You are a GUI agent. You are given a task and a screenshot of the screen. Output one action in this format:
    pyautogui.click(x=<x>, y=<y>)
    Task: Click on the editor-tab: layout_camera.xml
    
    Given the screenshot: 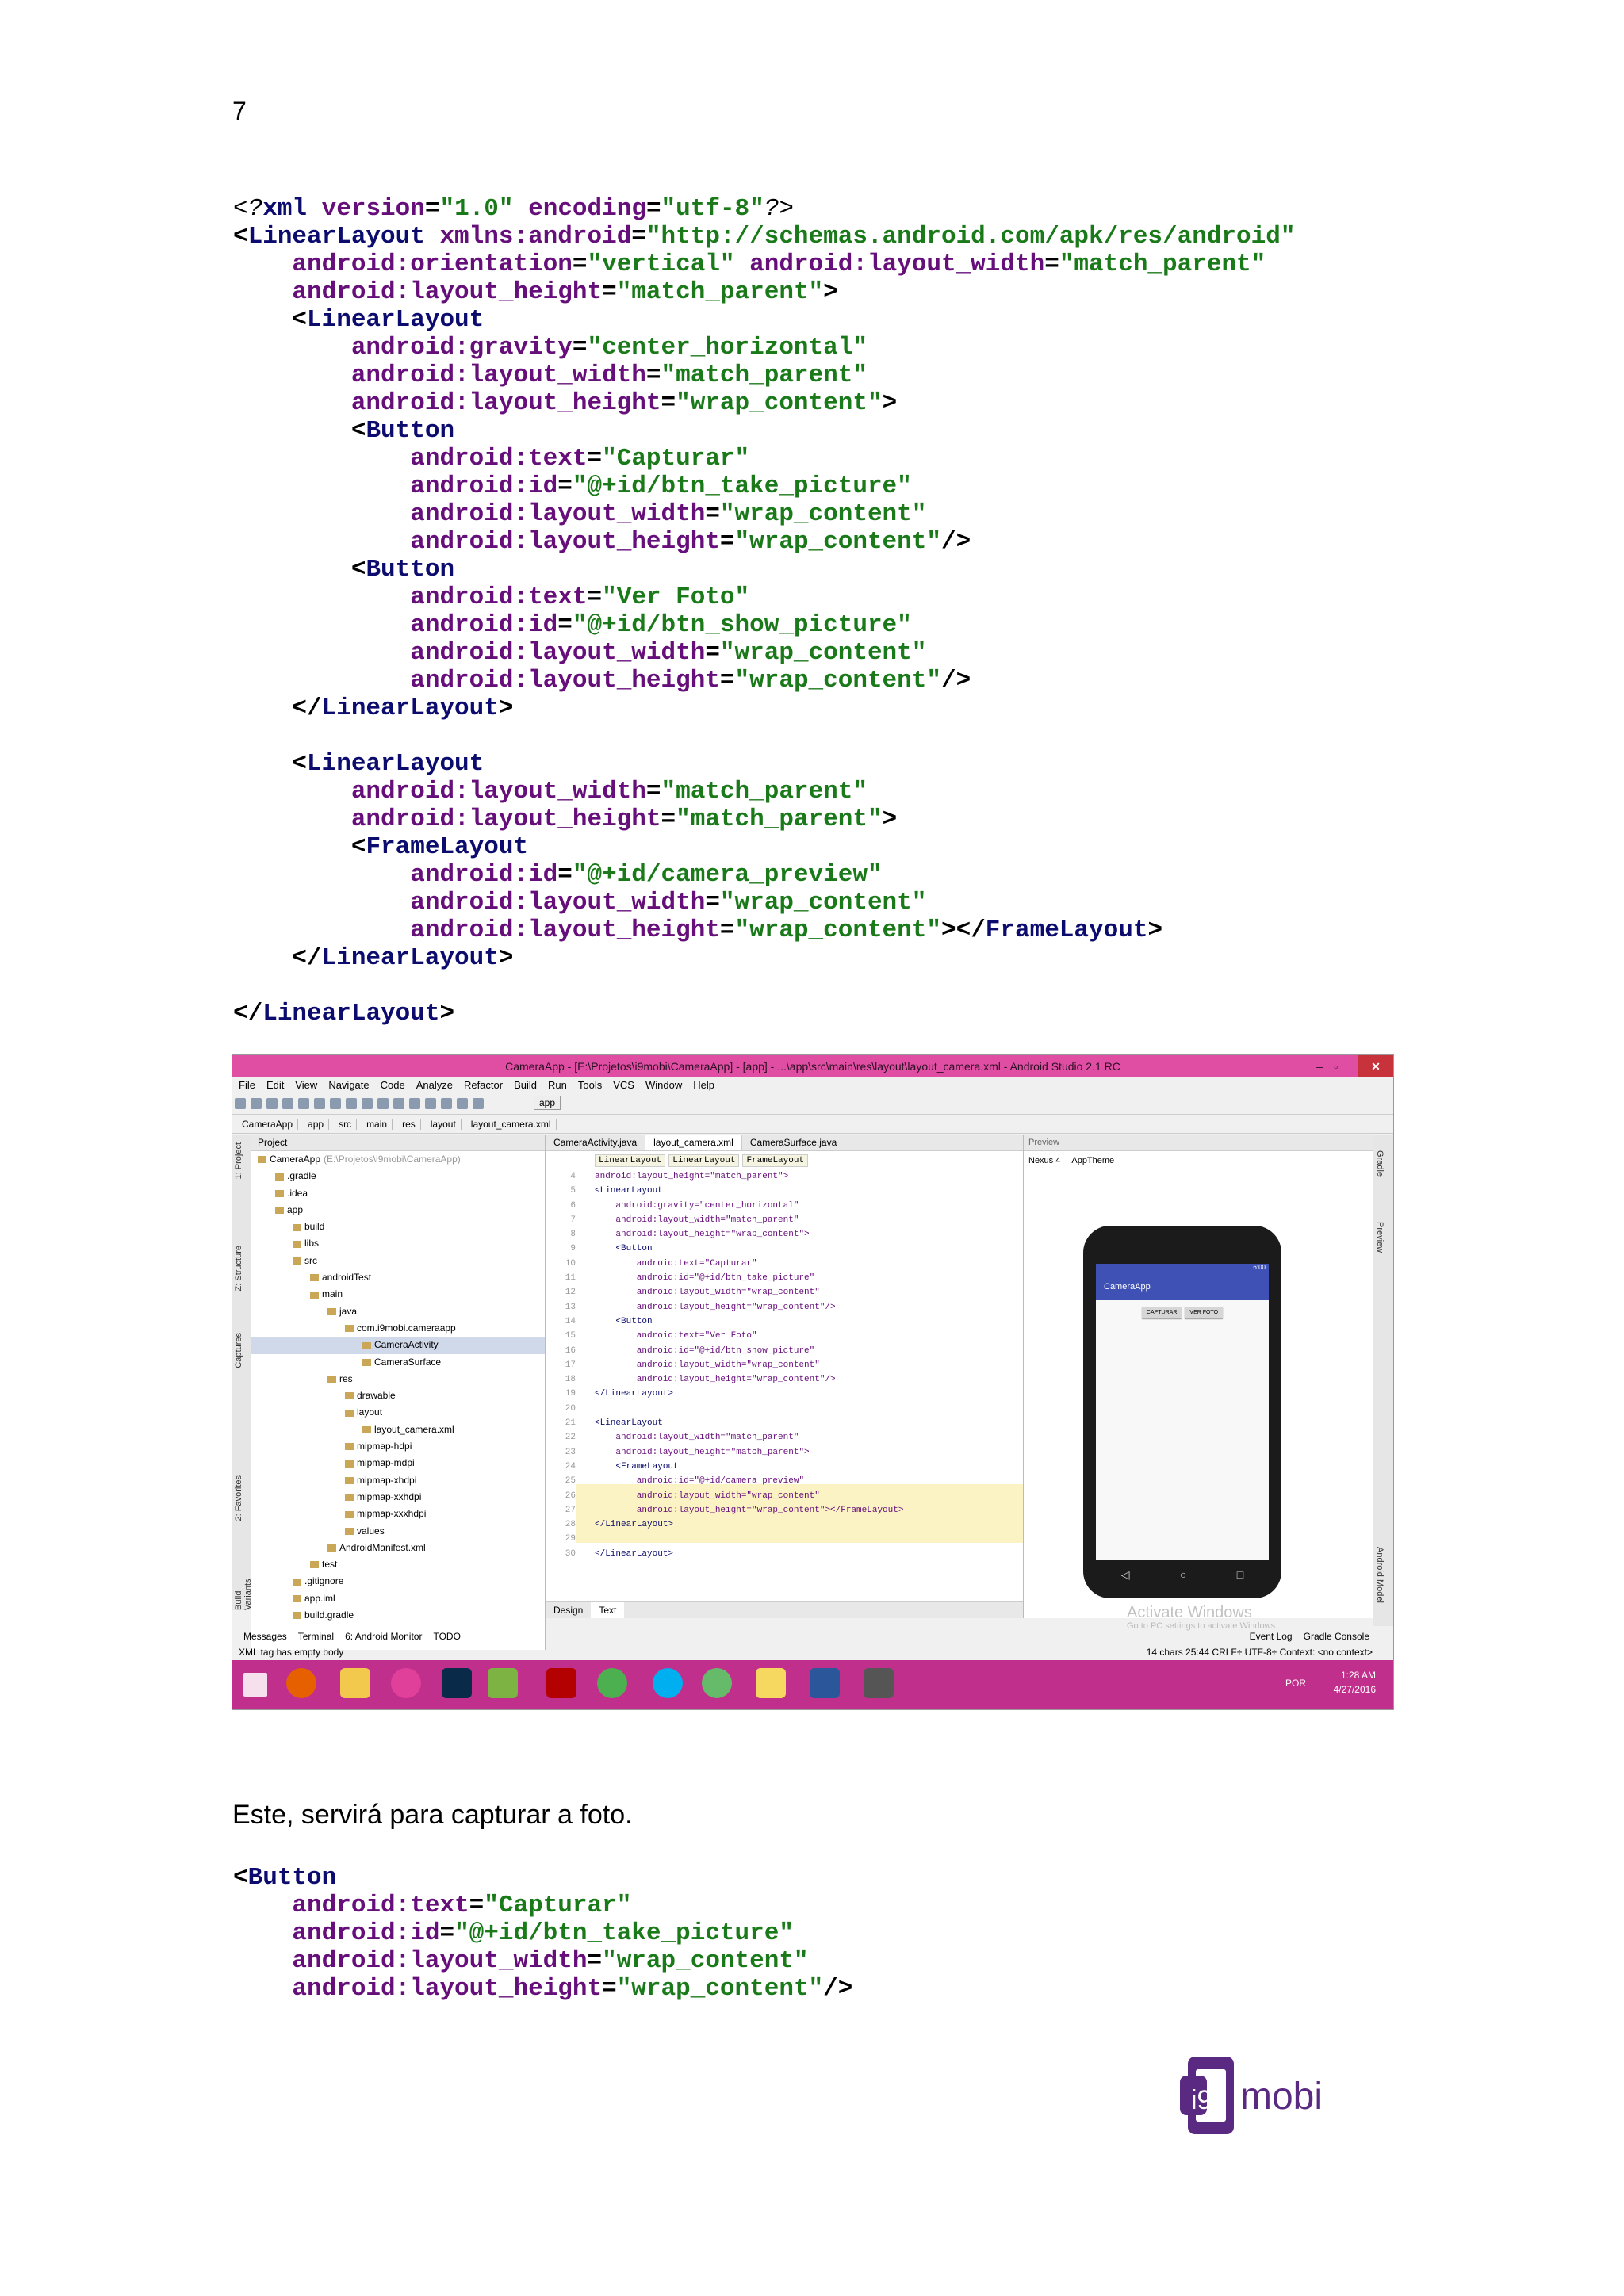 What is the action you would take?
    pyautogui.click(x=693, y=1142)
    